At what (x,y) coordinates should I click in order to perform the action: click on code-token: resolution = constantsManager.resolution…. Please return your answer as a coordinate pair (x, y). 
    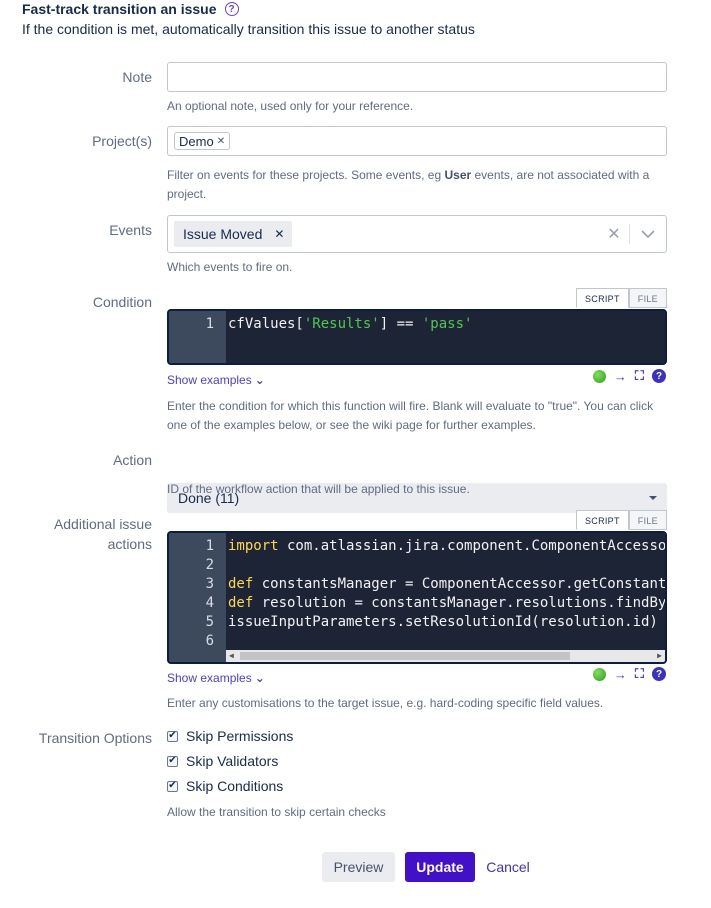
    Looking at the image, I should click on (460, 603).